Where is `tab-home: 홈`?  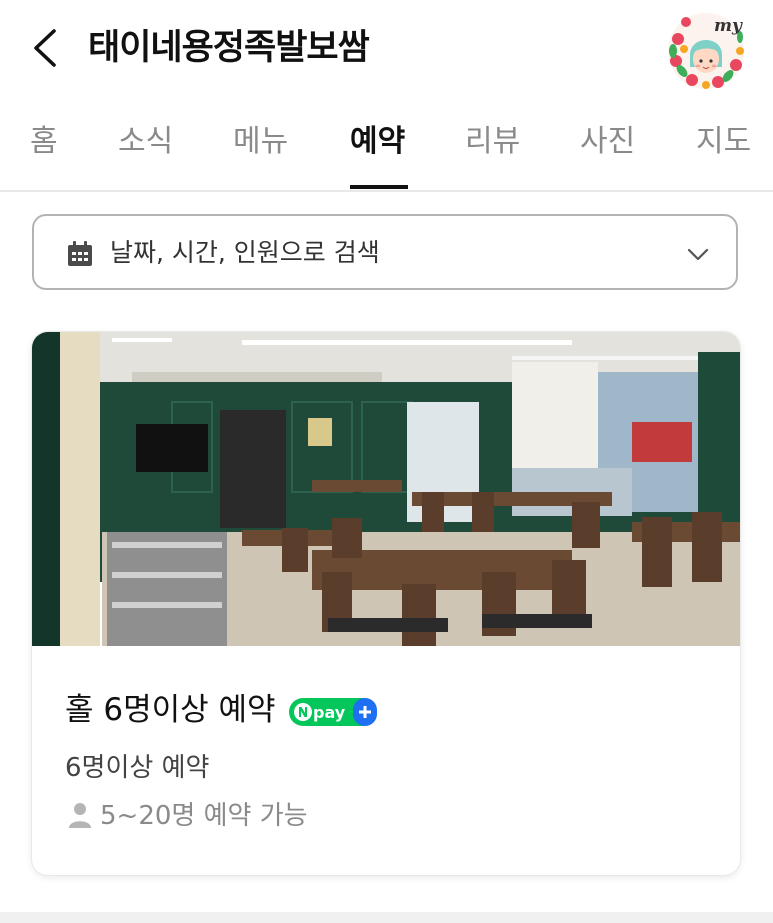 tab-home: 홈 is located at coordinates (44, 142).